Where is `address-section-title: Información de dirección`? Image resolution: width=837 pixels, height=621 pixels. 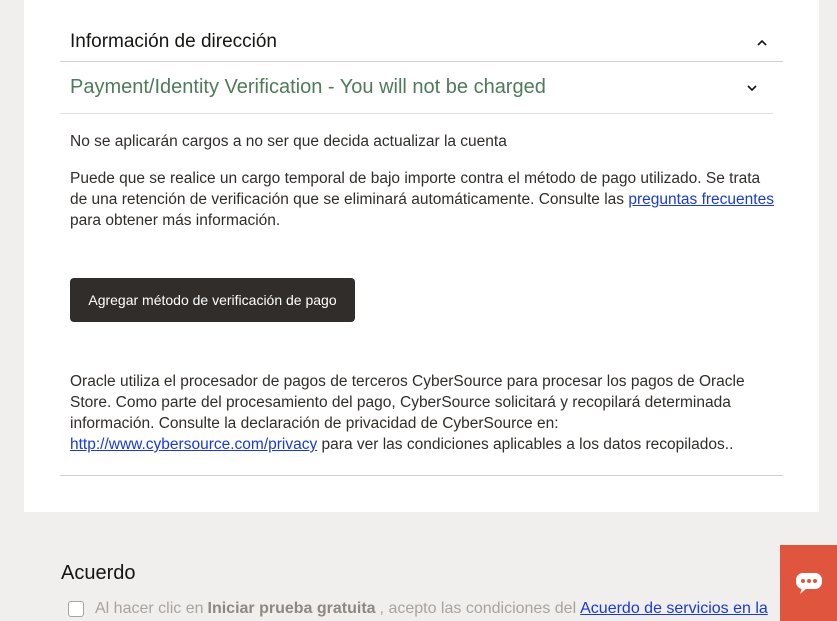
address-section-title: Información de dirección is located at coordinates (173, 41).